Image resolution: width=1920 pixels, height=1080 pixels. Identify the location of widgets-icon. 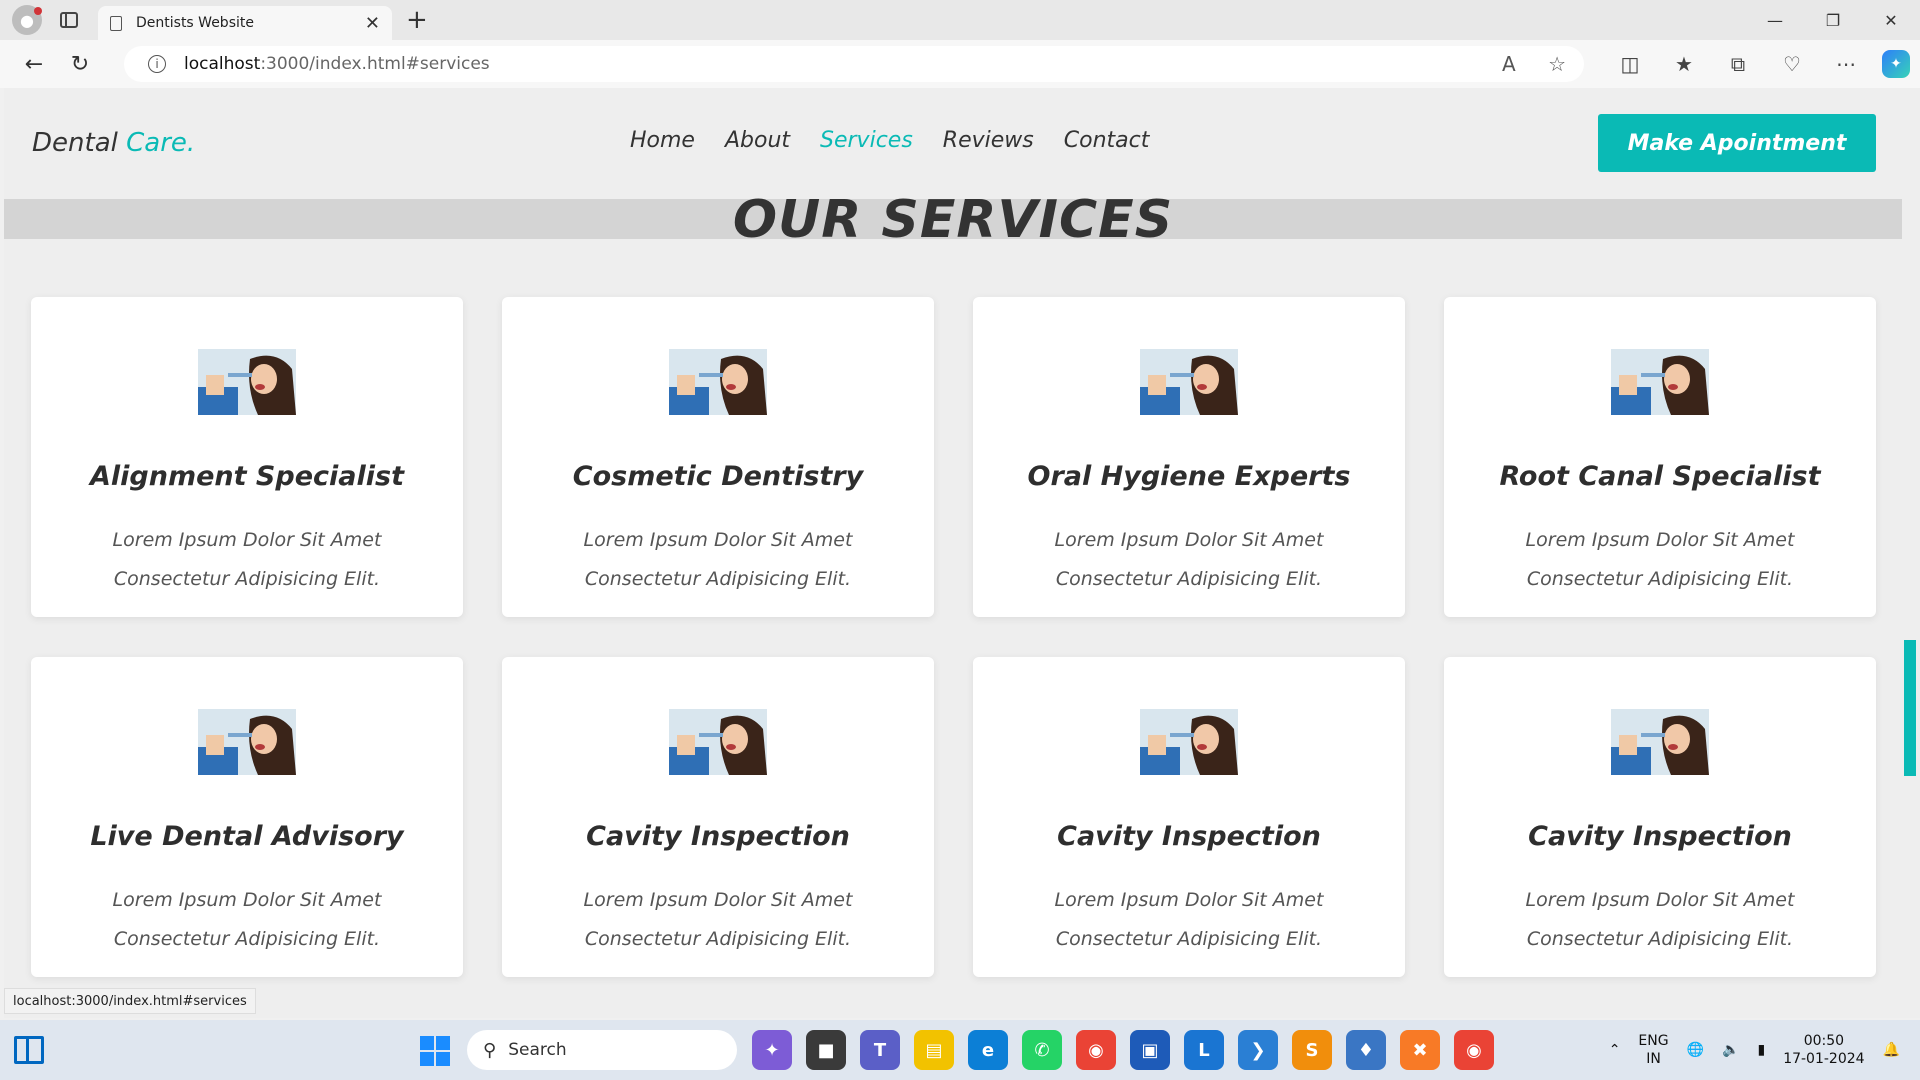
(29, 1050).